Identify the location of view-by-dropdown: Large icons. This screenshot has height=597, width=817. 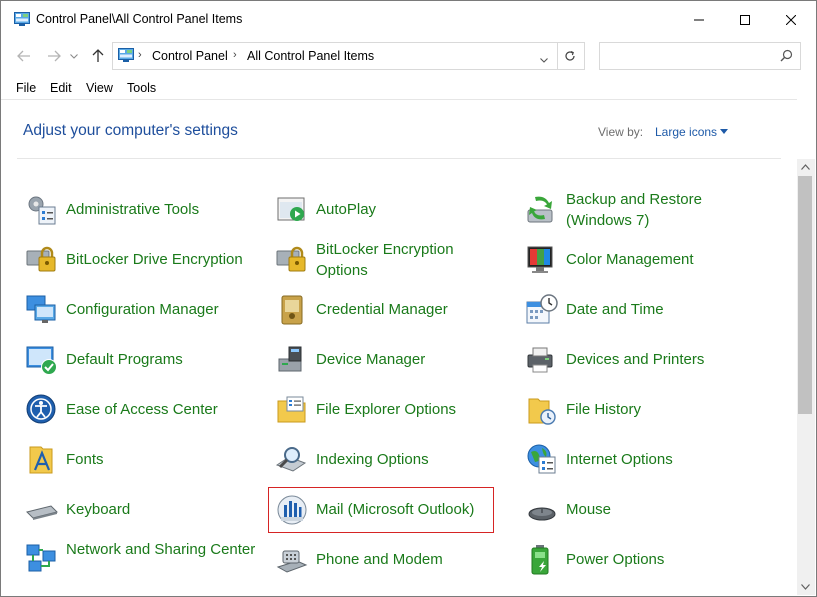
(686, 132).